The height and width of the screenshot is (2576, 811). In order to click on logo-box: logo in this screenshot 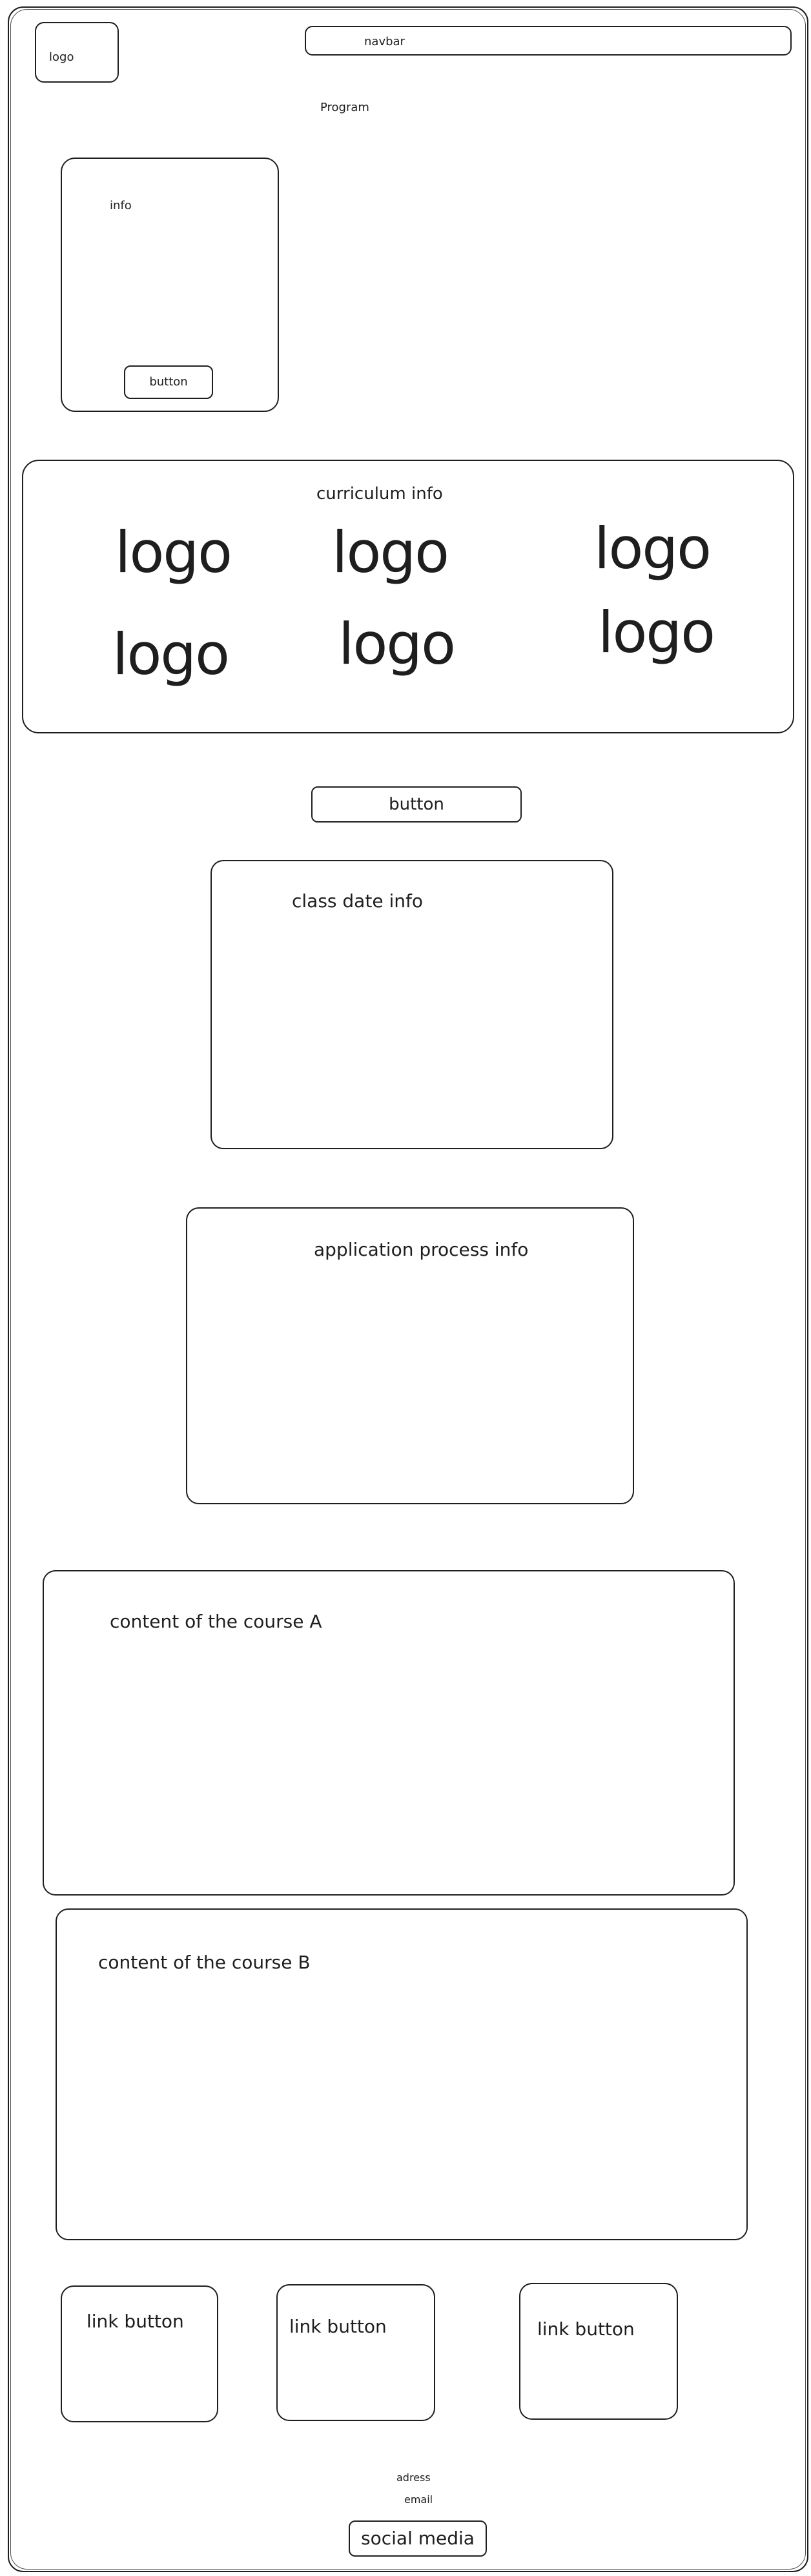, I will do `click(77, 53)`.